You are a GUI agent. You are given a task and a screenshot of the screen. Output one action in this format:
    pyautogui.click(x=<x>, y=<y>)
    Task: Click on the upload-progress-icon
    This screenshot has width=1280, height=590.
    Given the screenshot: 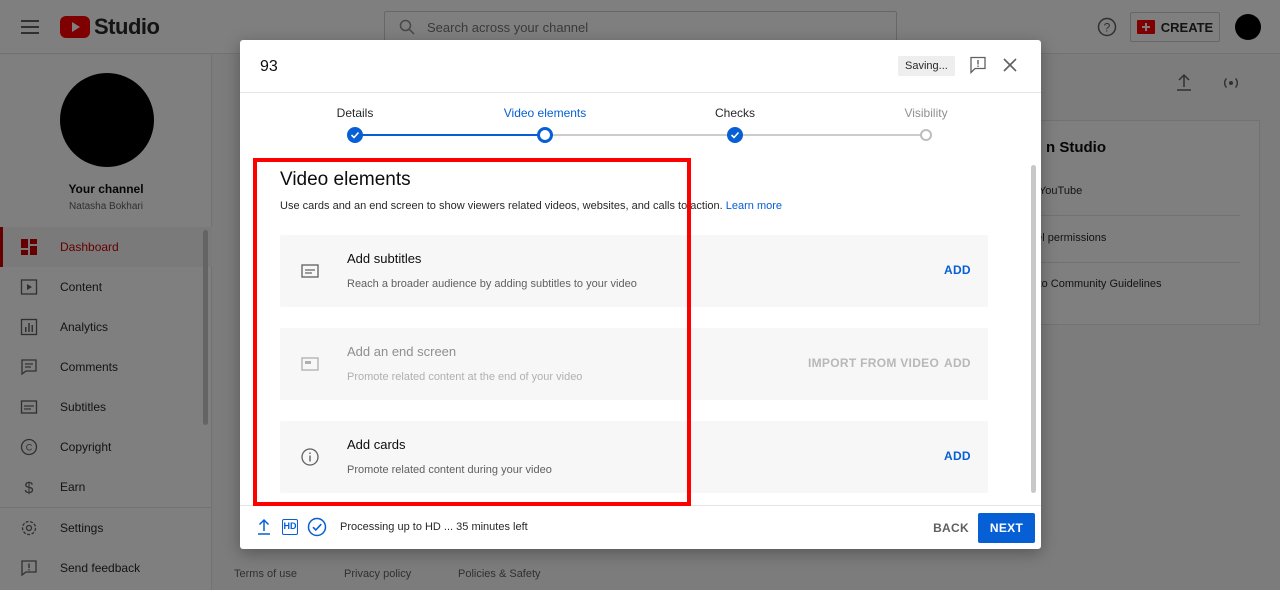 What is the action you would take?
    pyautogui.click(x=264, y=527)
    